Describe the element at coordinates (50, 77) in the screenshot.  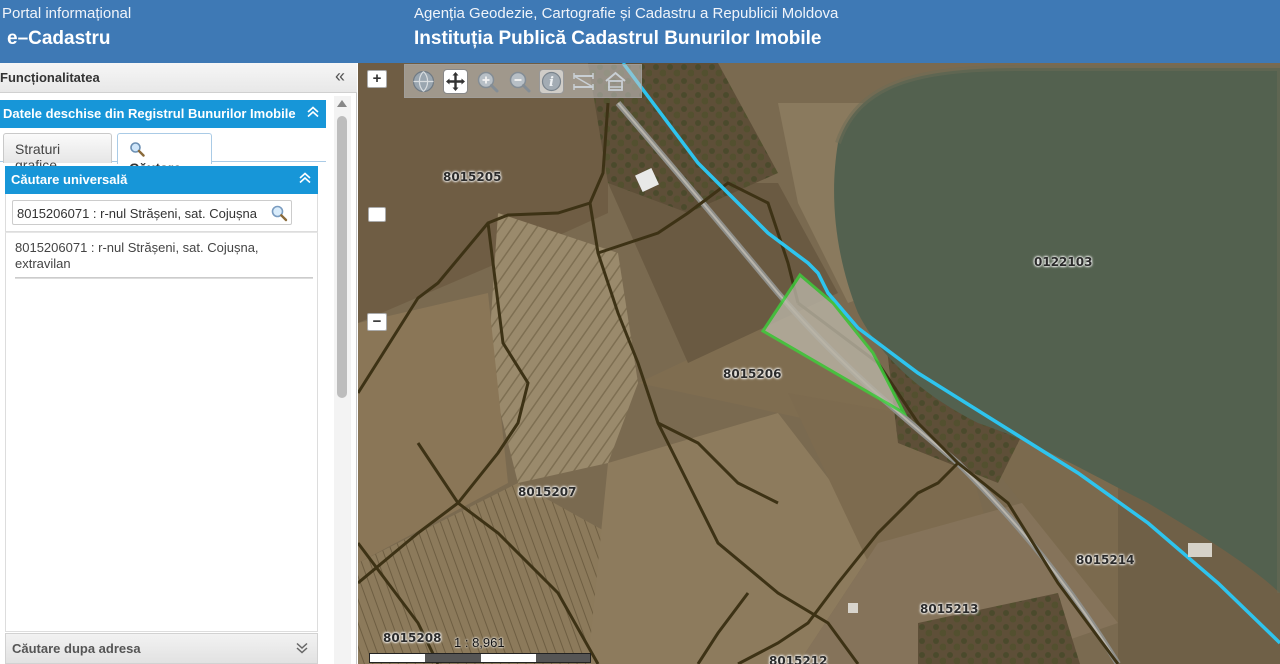
I see `panel-title: Funcționalitatea` at that location.